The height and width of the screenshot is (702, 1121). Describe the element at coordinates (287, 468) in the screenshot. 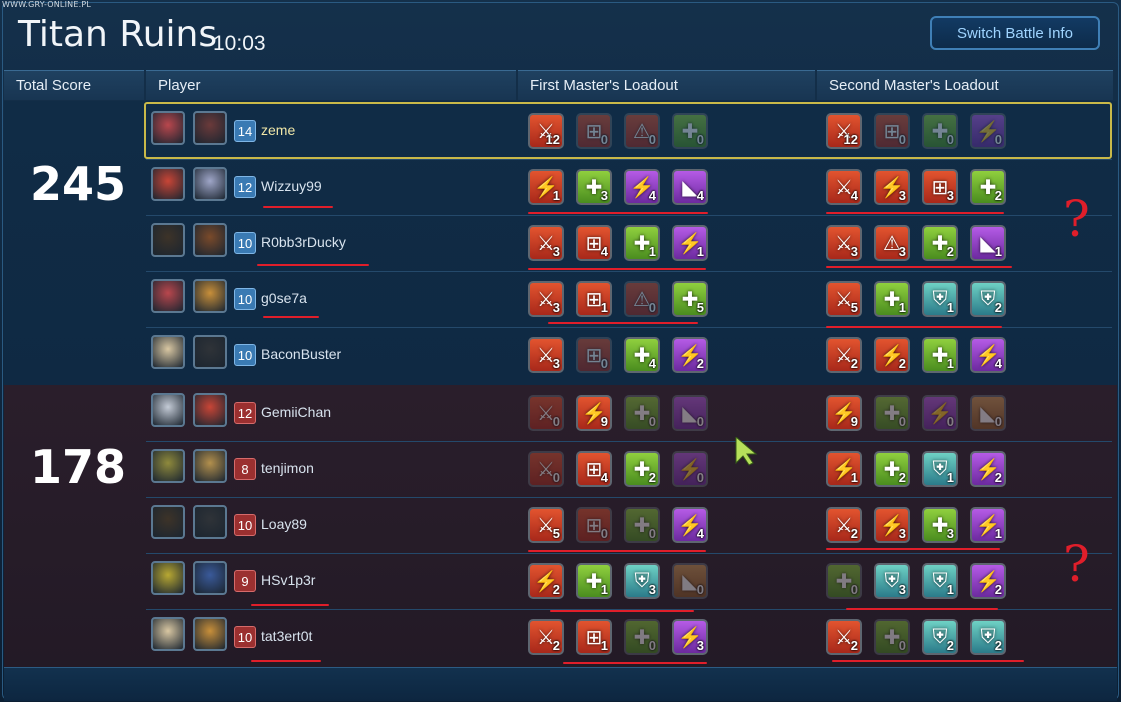

I see `player-name: tenjimon` at that location.